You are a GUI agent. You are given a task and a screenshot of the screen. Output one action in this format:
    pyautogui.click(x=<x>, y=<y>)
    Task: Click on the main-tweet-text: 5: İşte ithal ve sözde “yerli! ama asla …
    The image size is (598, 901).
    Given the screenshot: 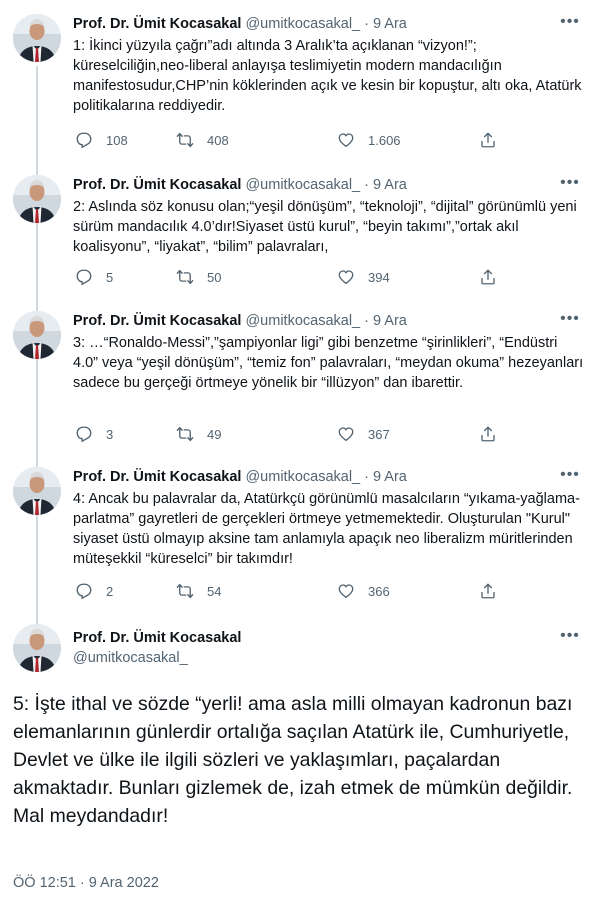 What is the action you would take?
    pyautogui.click(x=293, y=760)
    